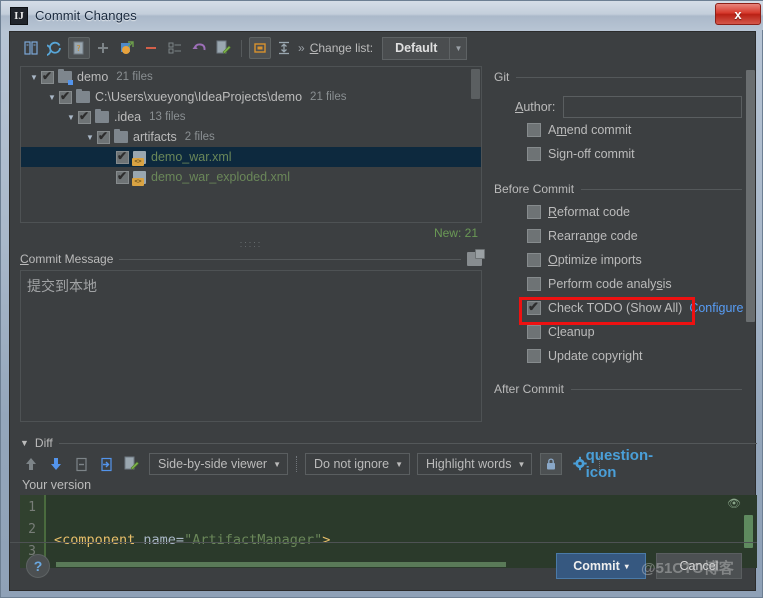 The image size is (763, 598). I want to click on group-by-icon, so click(175, 48).